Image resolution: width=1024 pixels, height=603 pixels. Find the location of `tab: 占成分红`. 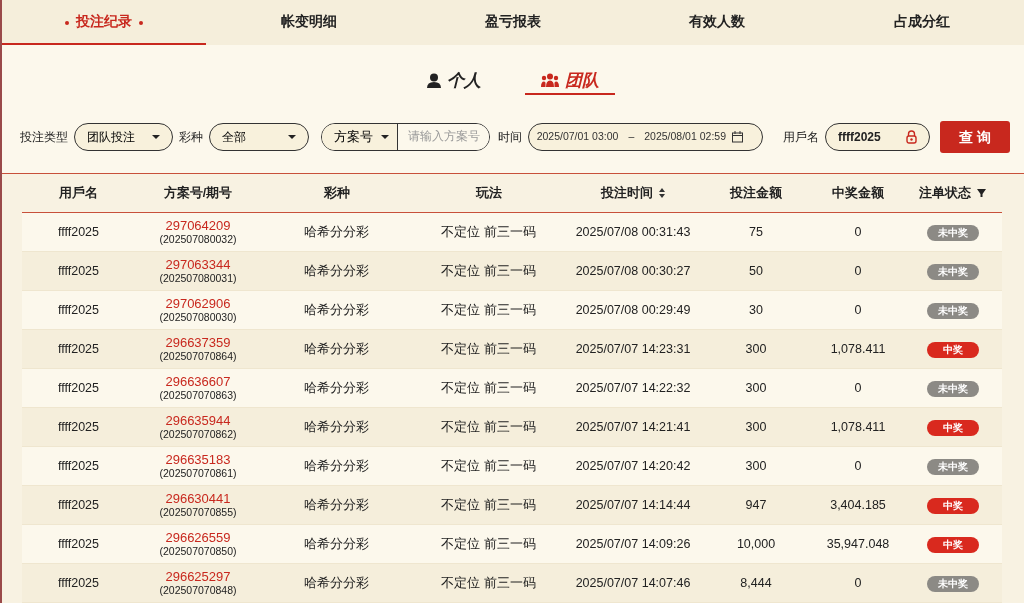

tab: 占成分红 is located at coordinates (921, 23).